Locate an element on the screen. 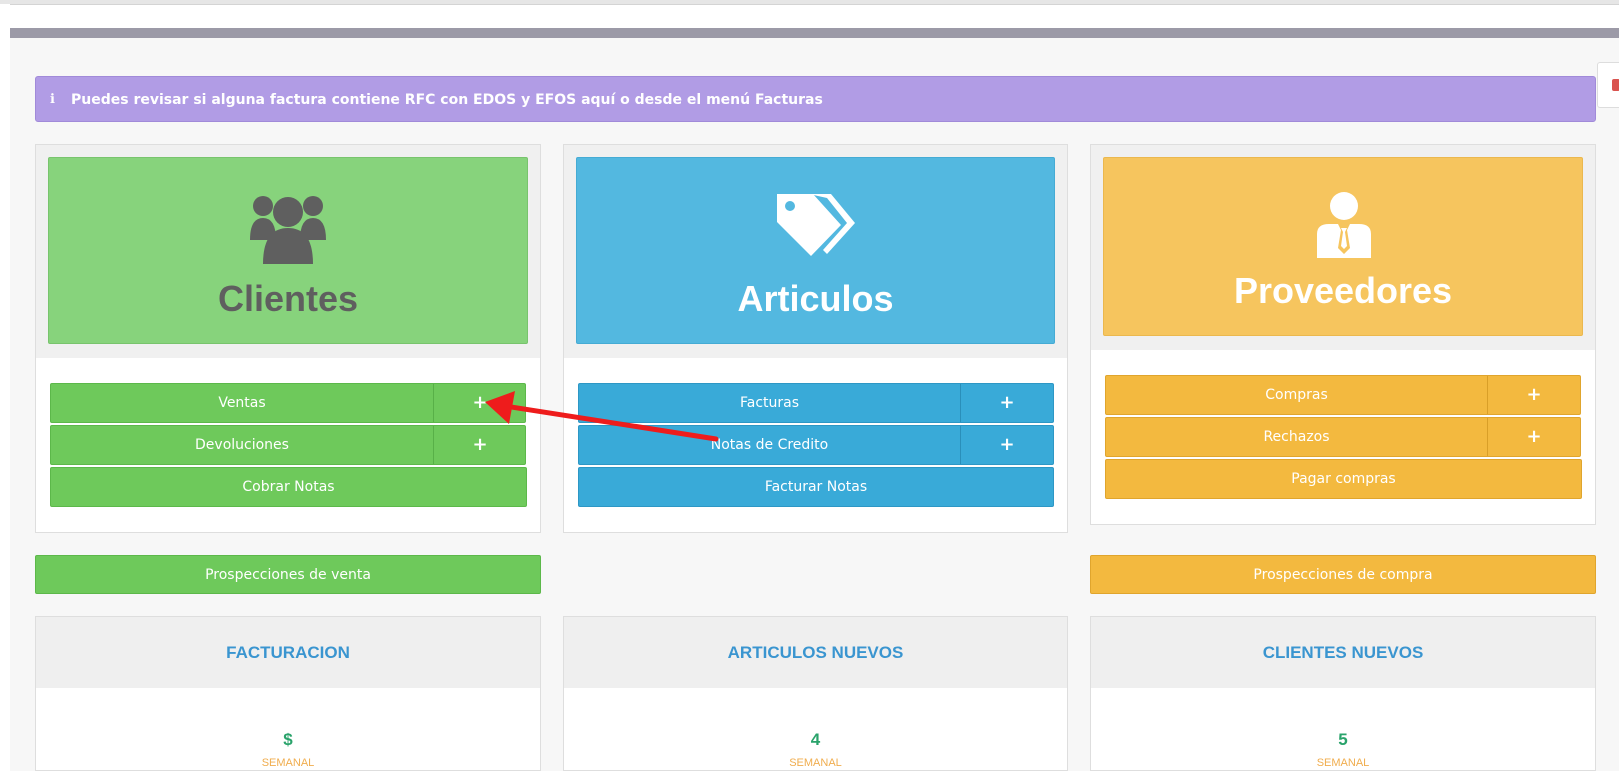  proveedores-hero: Proveedores is located at coordinates (1343, 246).